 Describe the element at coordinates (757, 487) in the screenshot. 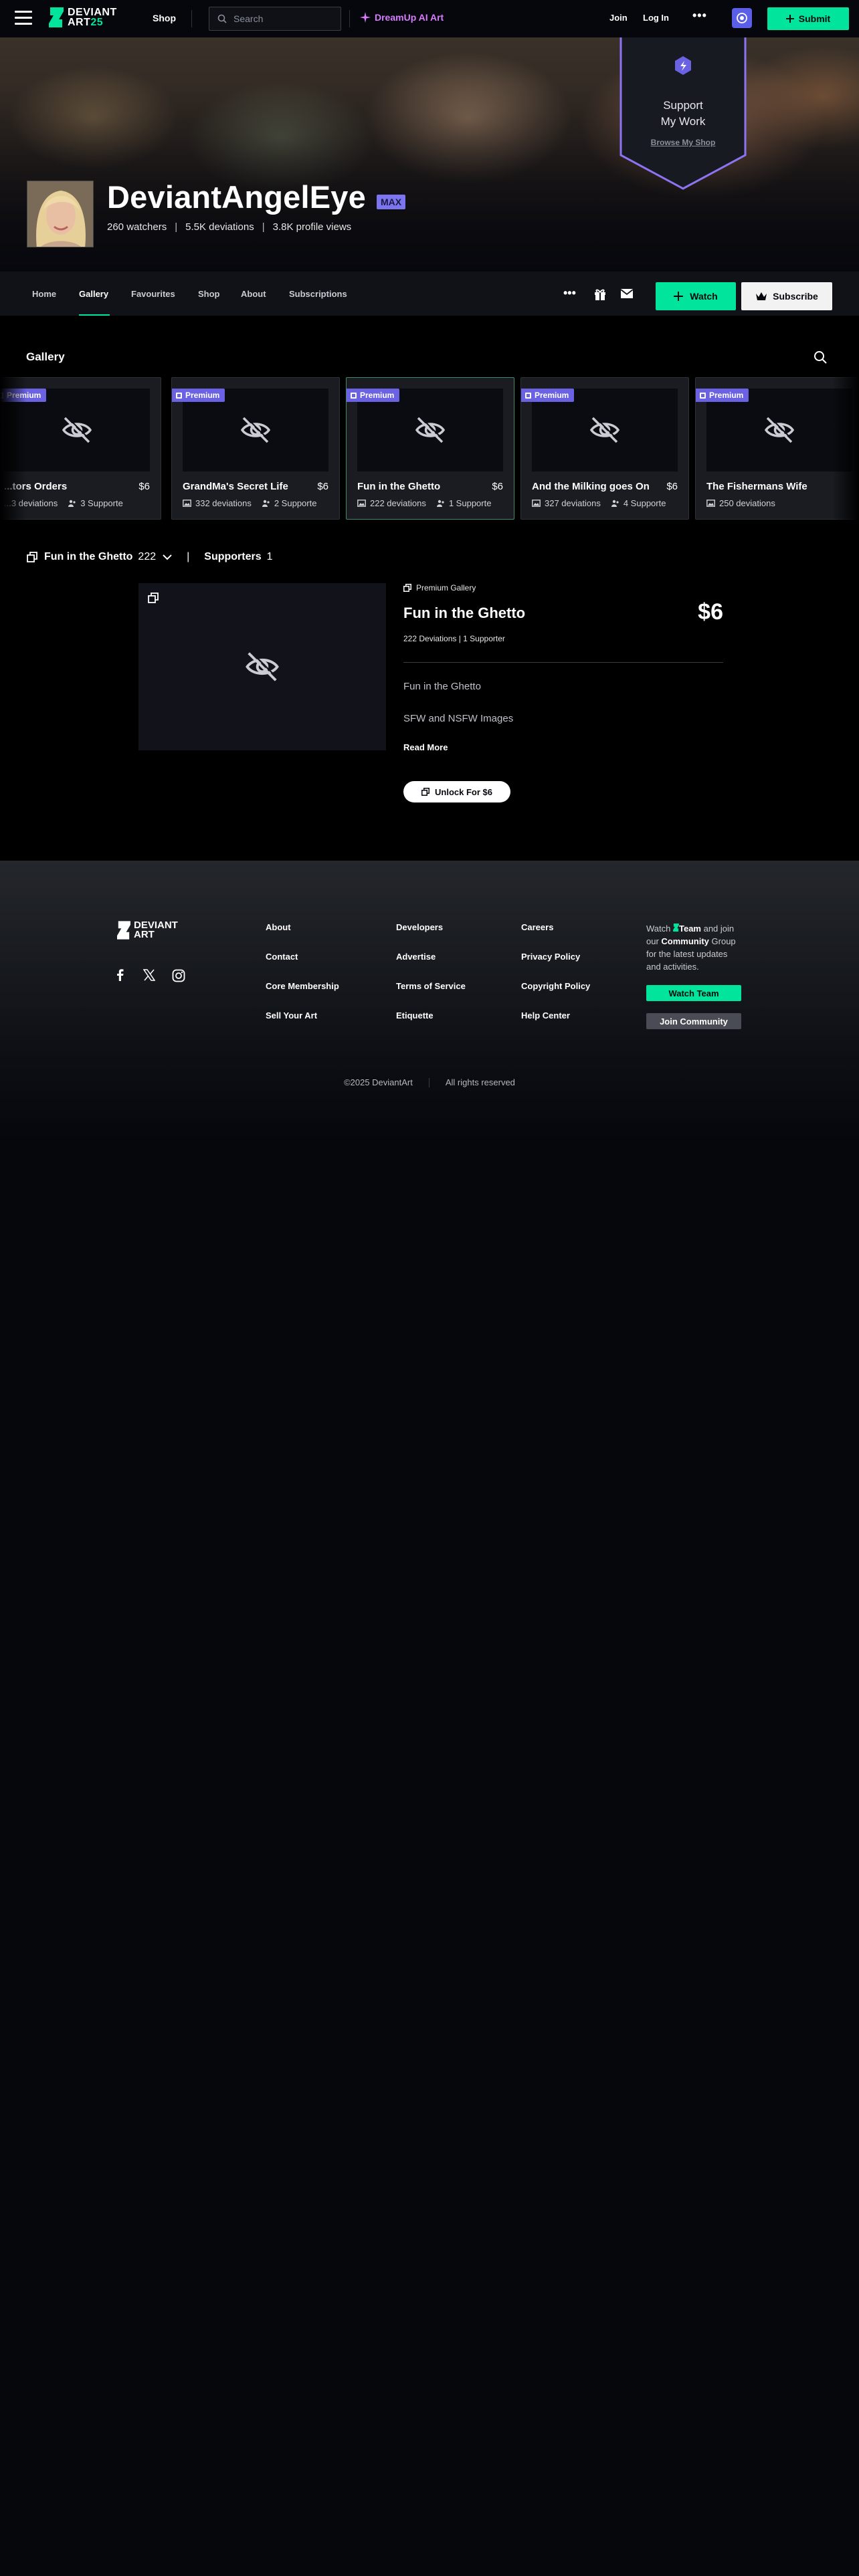

I see `card-title: The Fishermans Wife` at that location.